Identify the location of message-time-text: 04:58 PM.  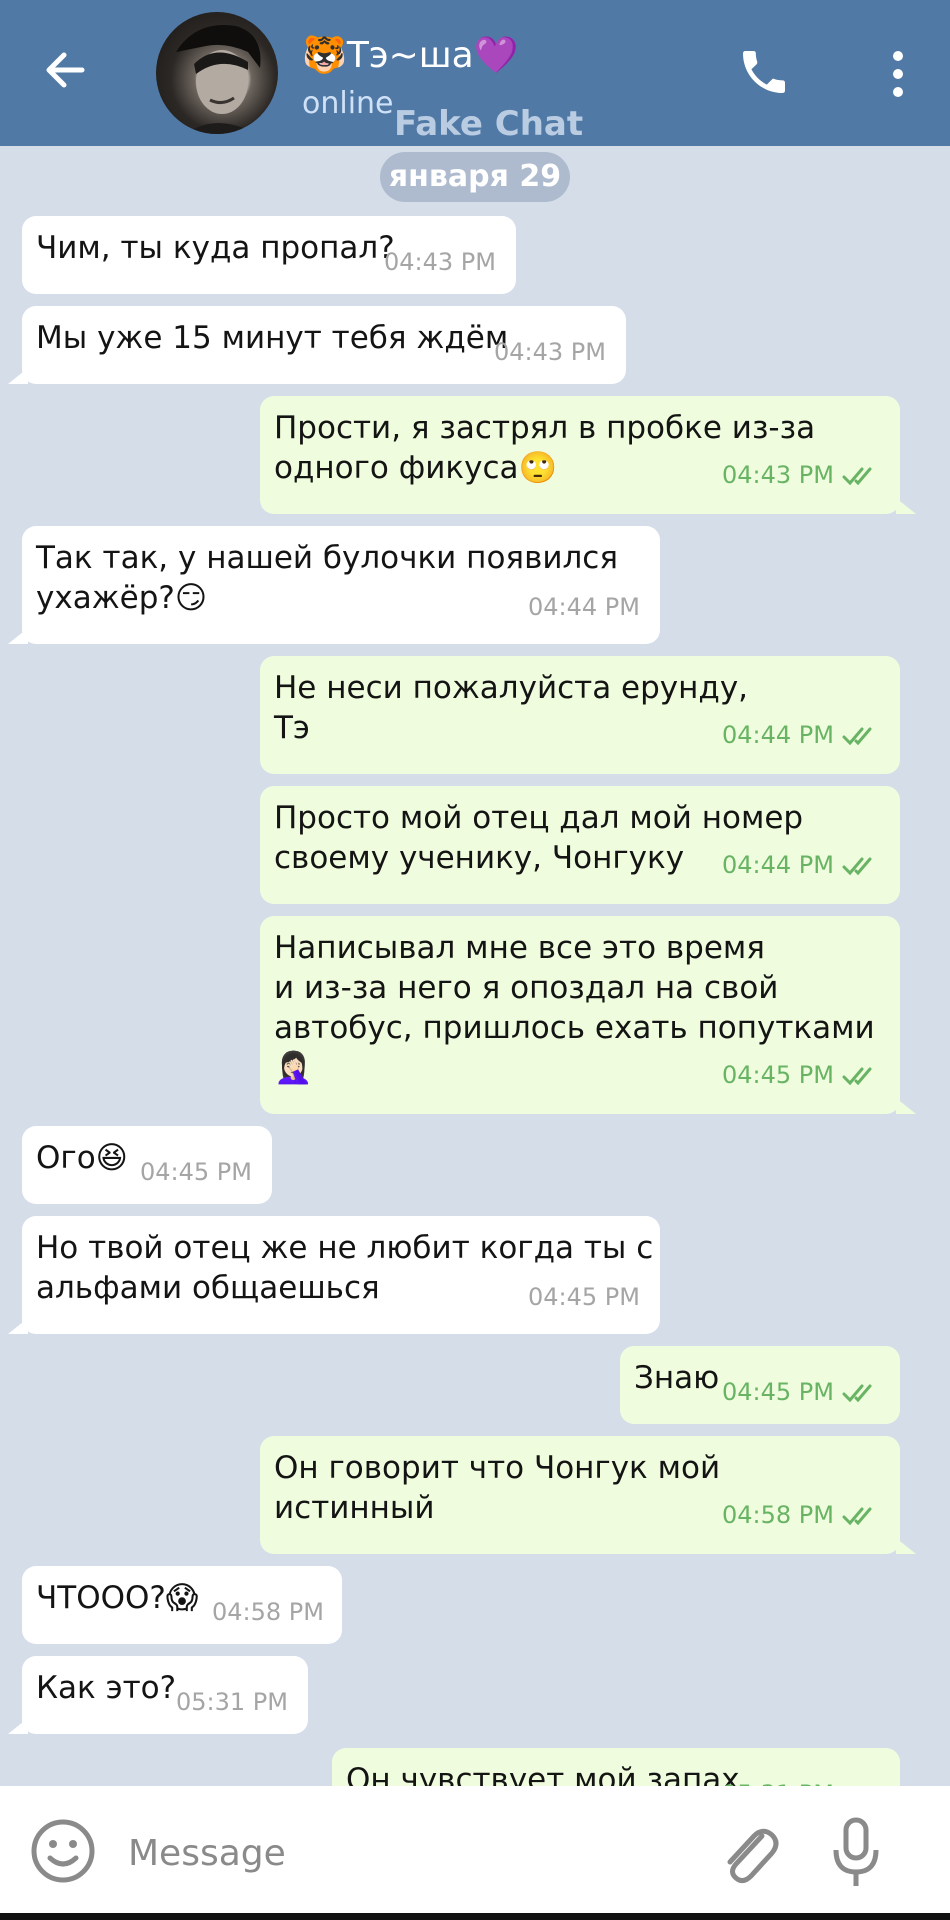
(778, 1515).